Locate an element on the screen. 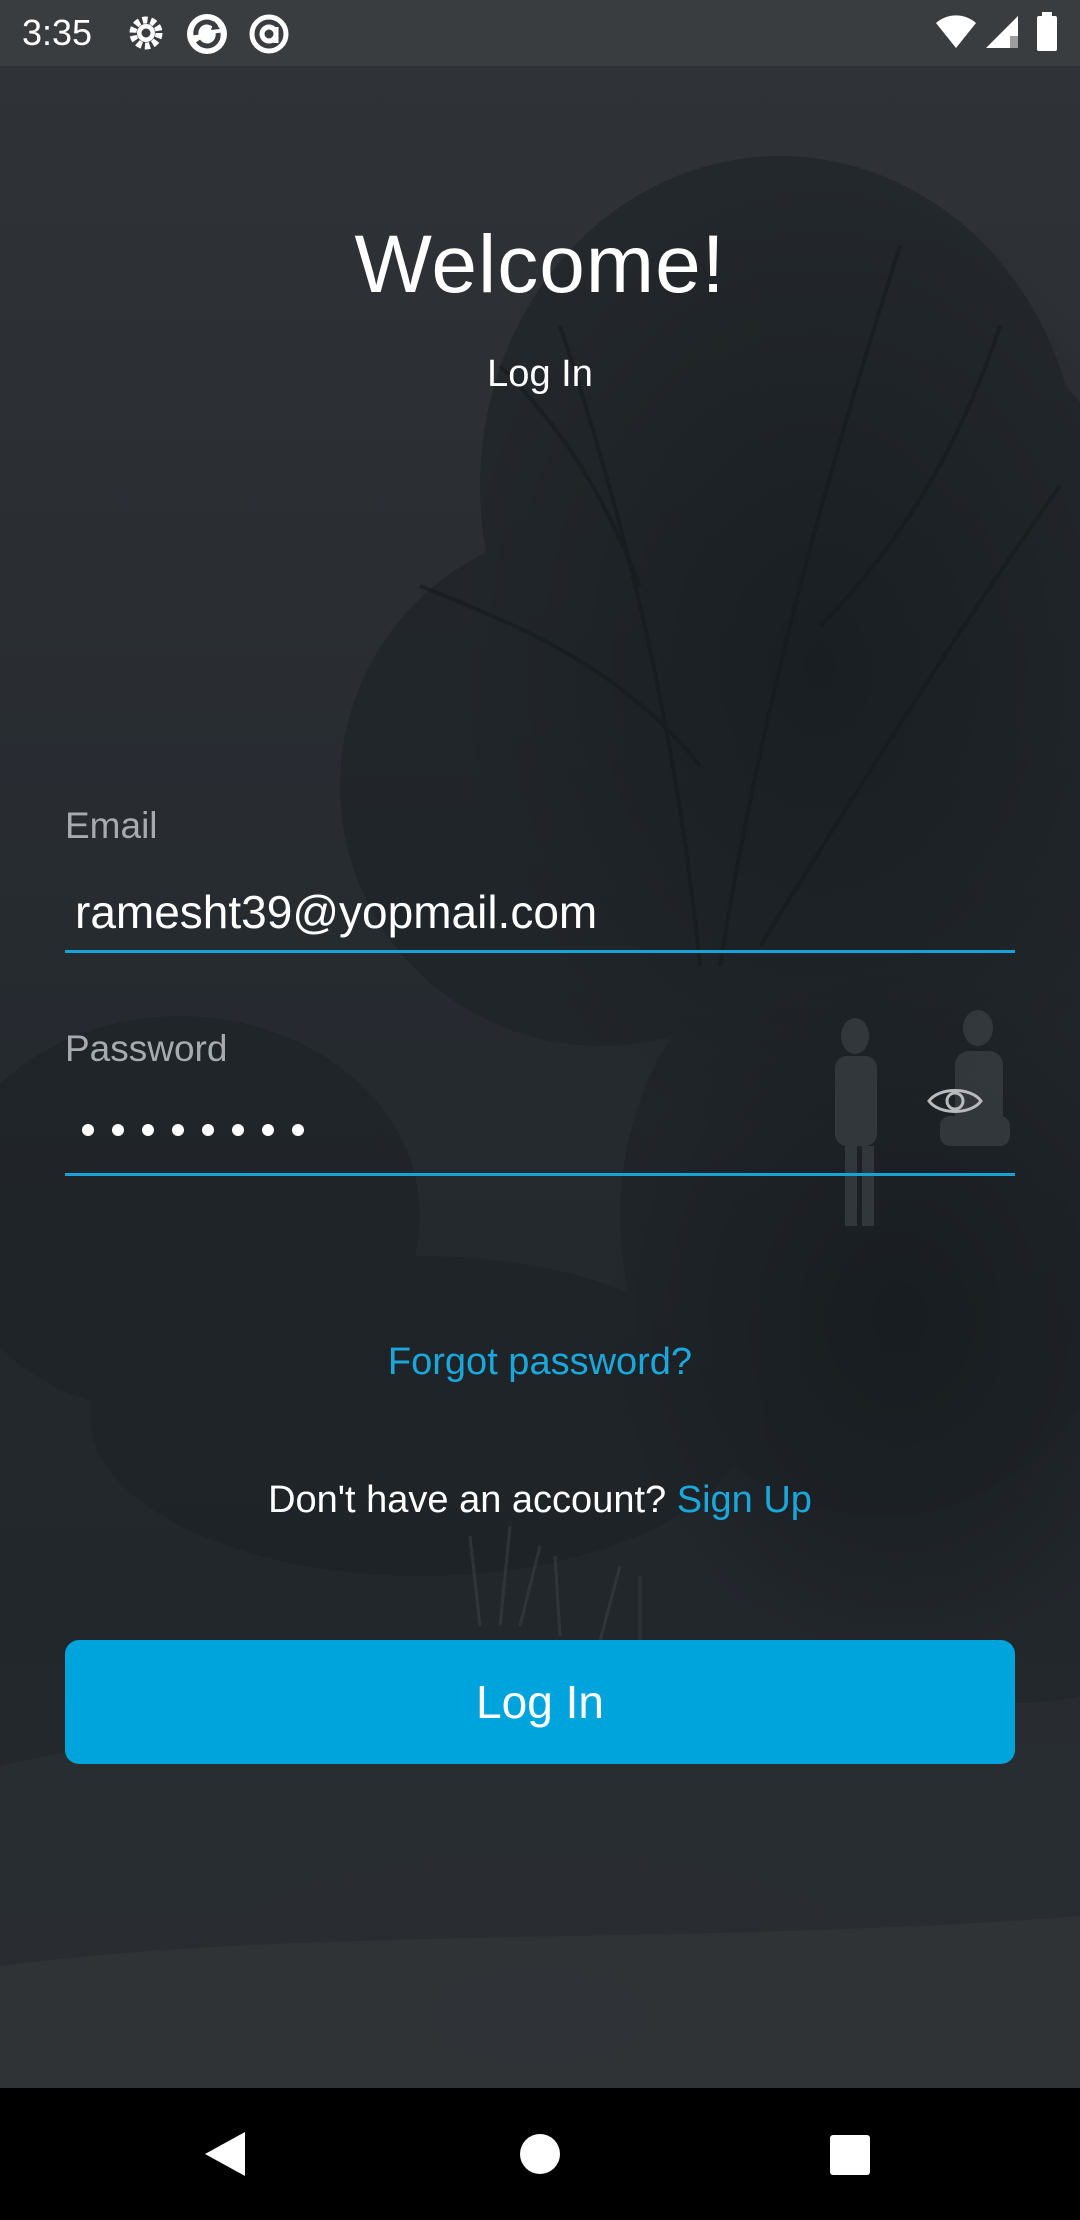 This screenshot has width=1080, height=2220. recents-icon is located at coordinates (850, 2157).